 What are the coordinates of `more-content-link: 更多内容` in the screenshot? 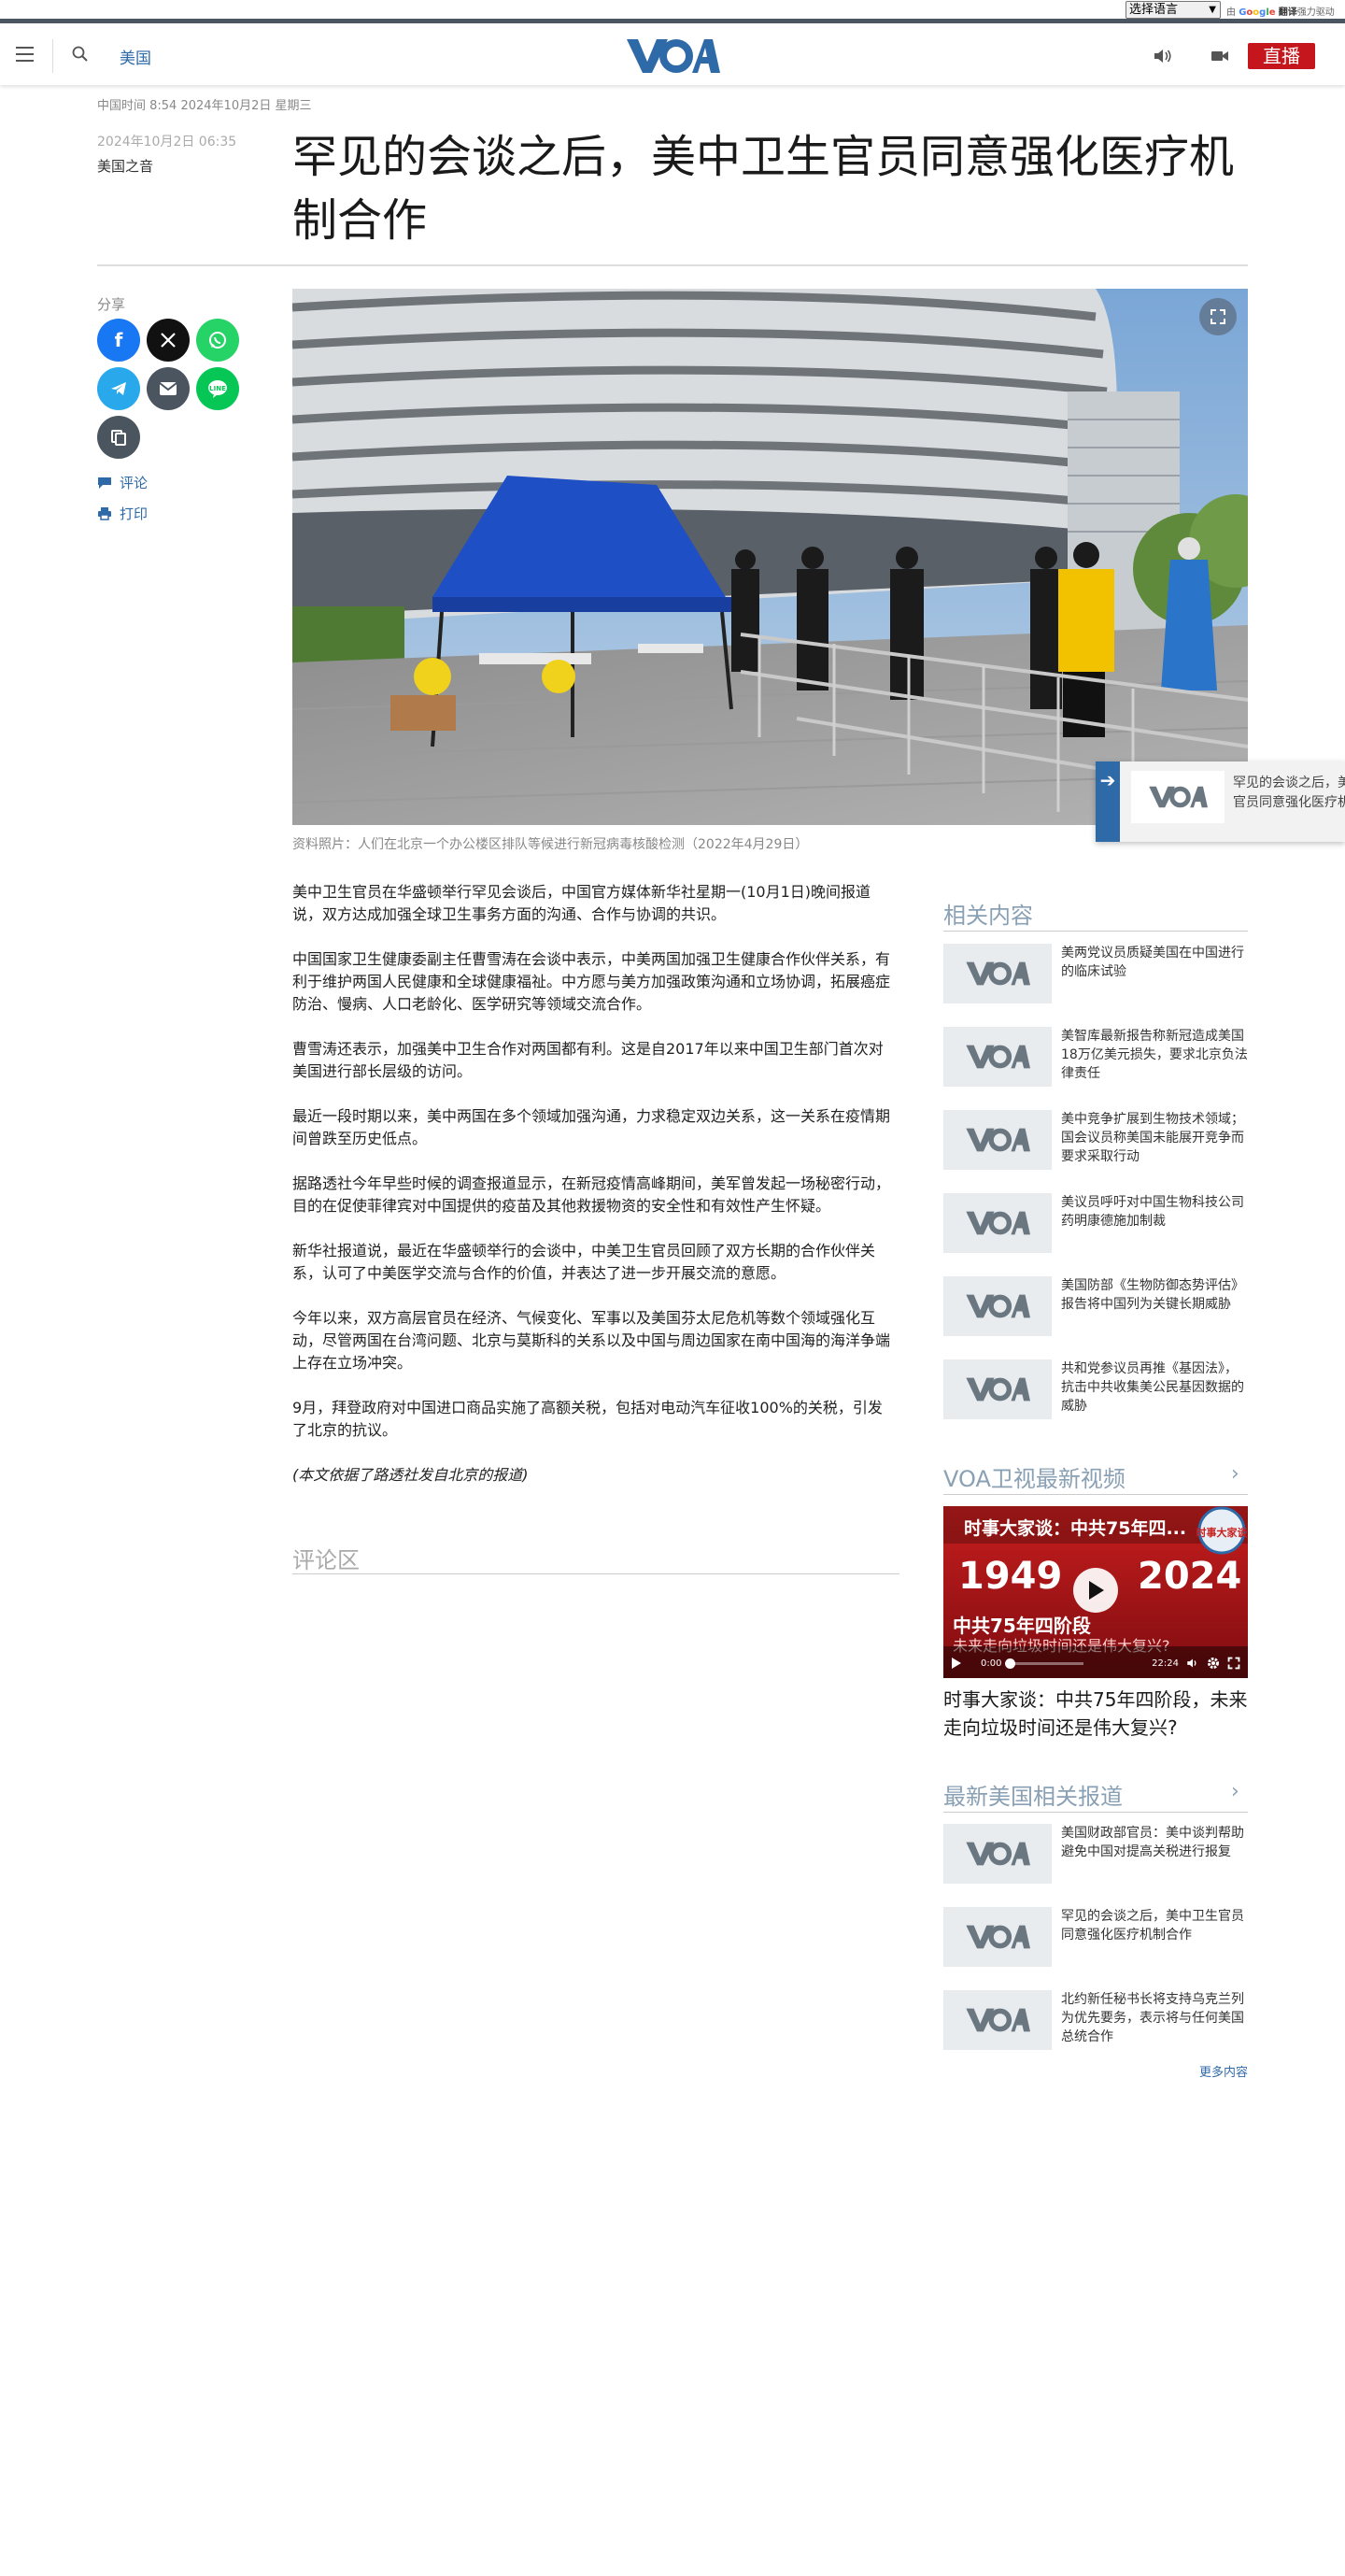 It's located at (1223, 2071).